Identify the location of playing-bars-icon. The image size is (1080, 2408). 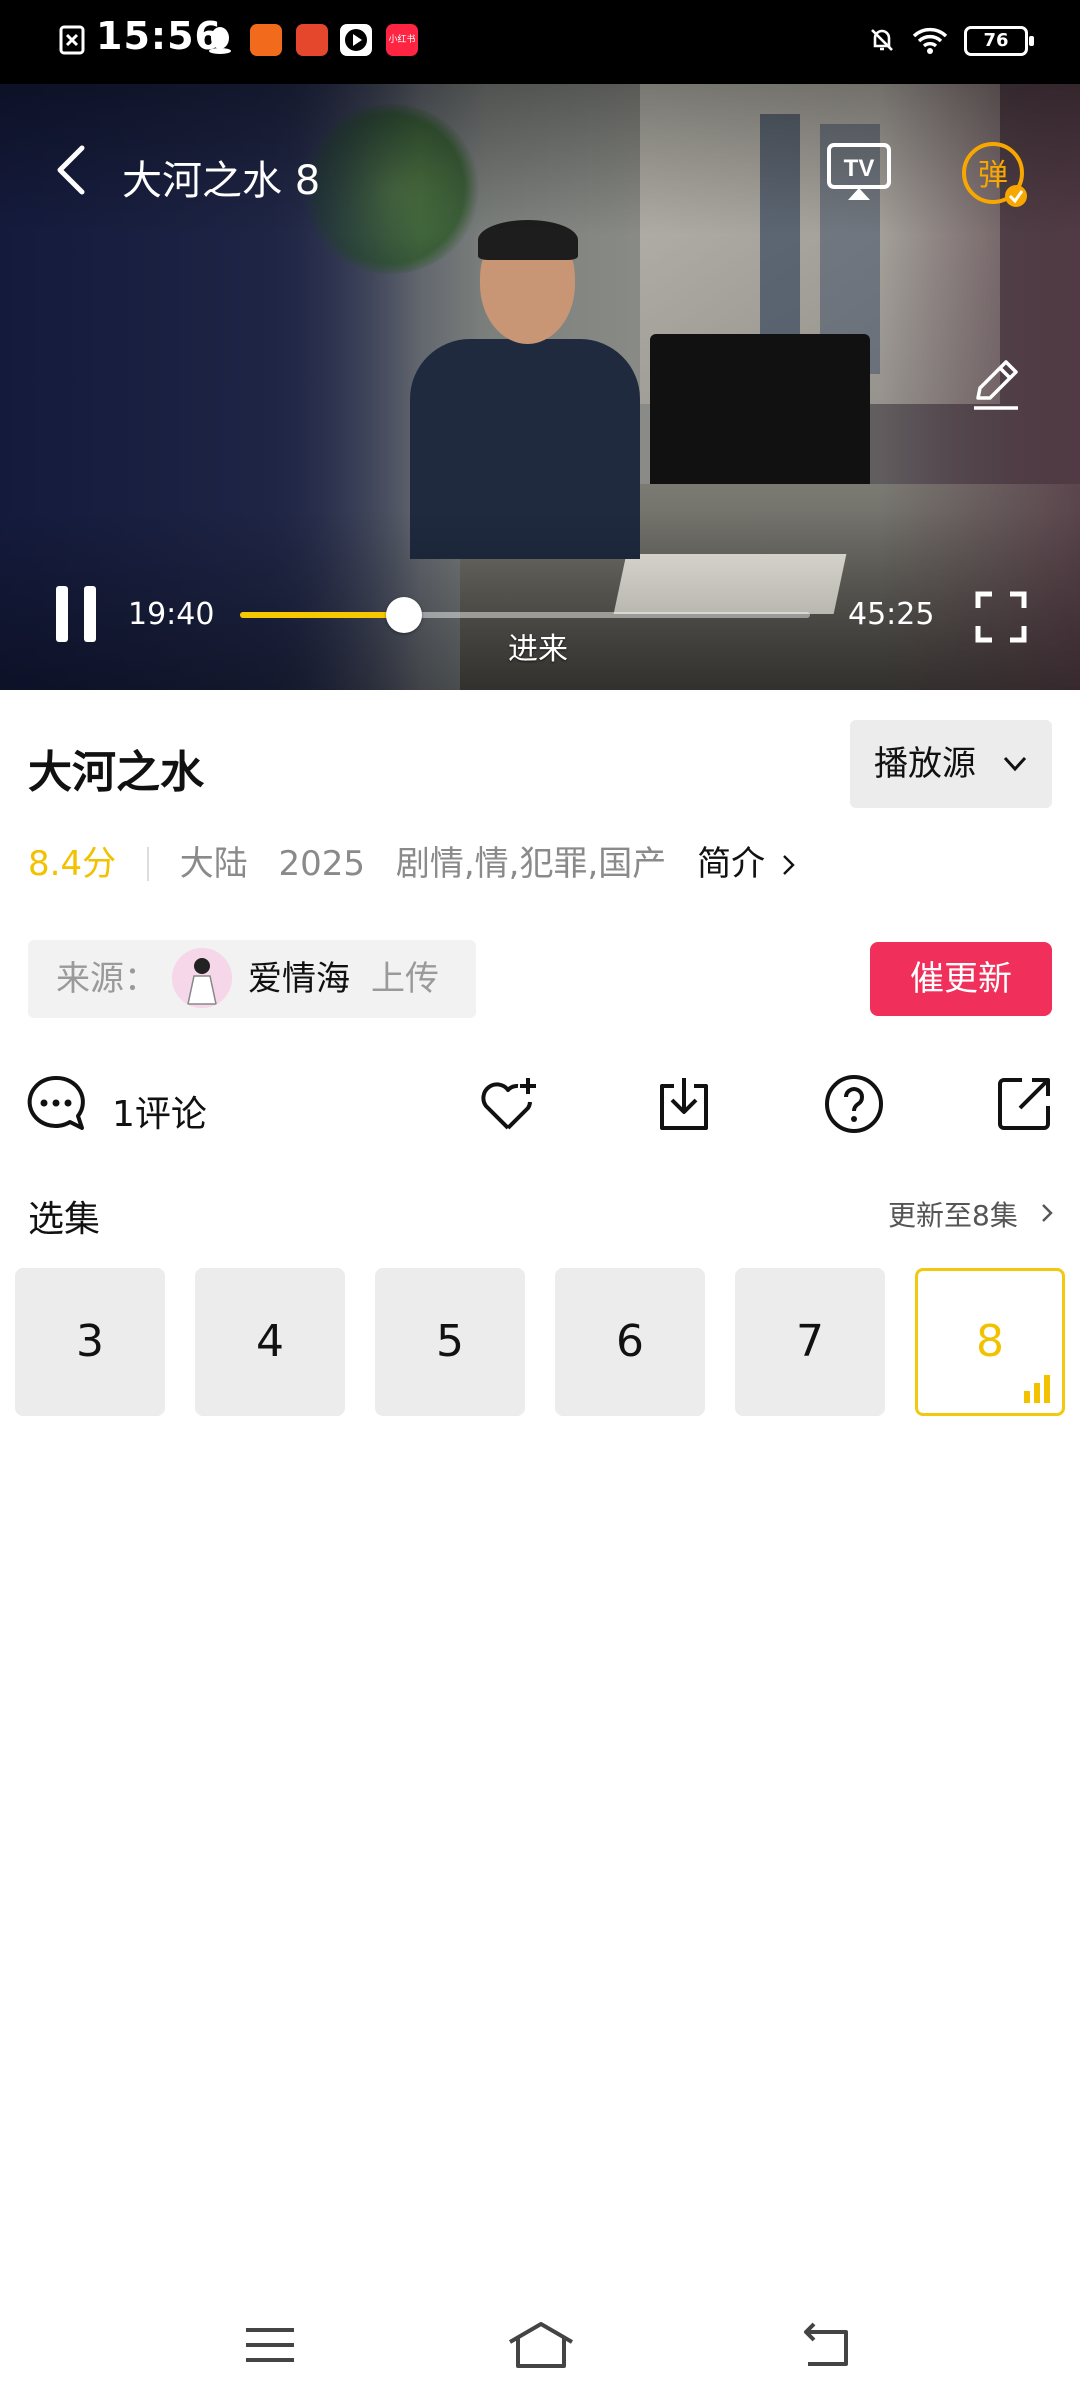
(1037, 1389).